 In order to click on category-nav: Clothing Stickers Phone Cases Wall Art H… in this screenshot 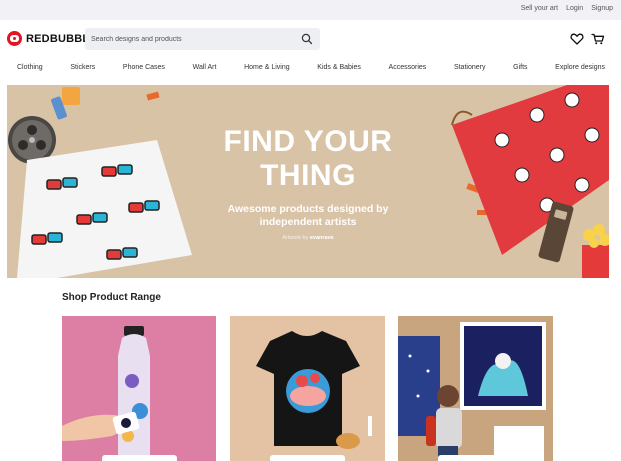, I will do `click(310, 67)`.